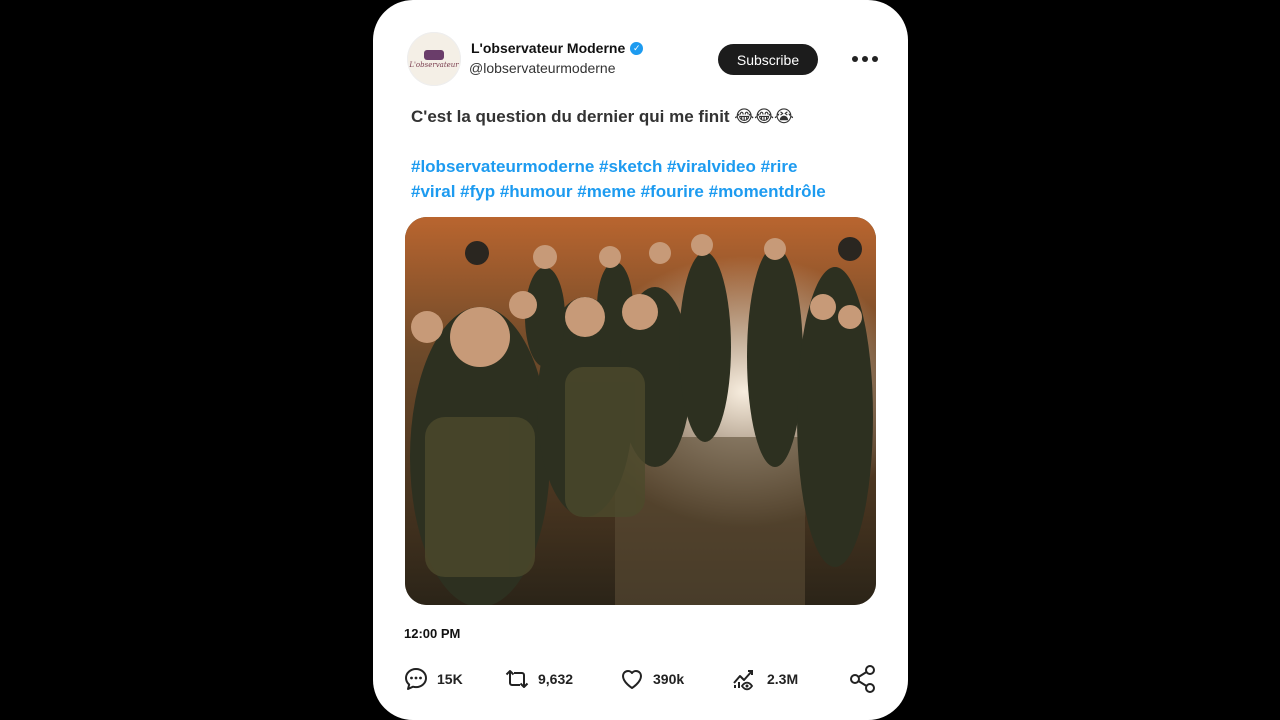 This screenshot has width=1280, height=720. What do you see at coordinates (434, 54) in the screenshot?
I see `logo-mark-icon` at bounding box center [434, 54].